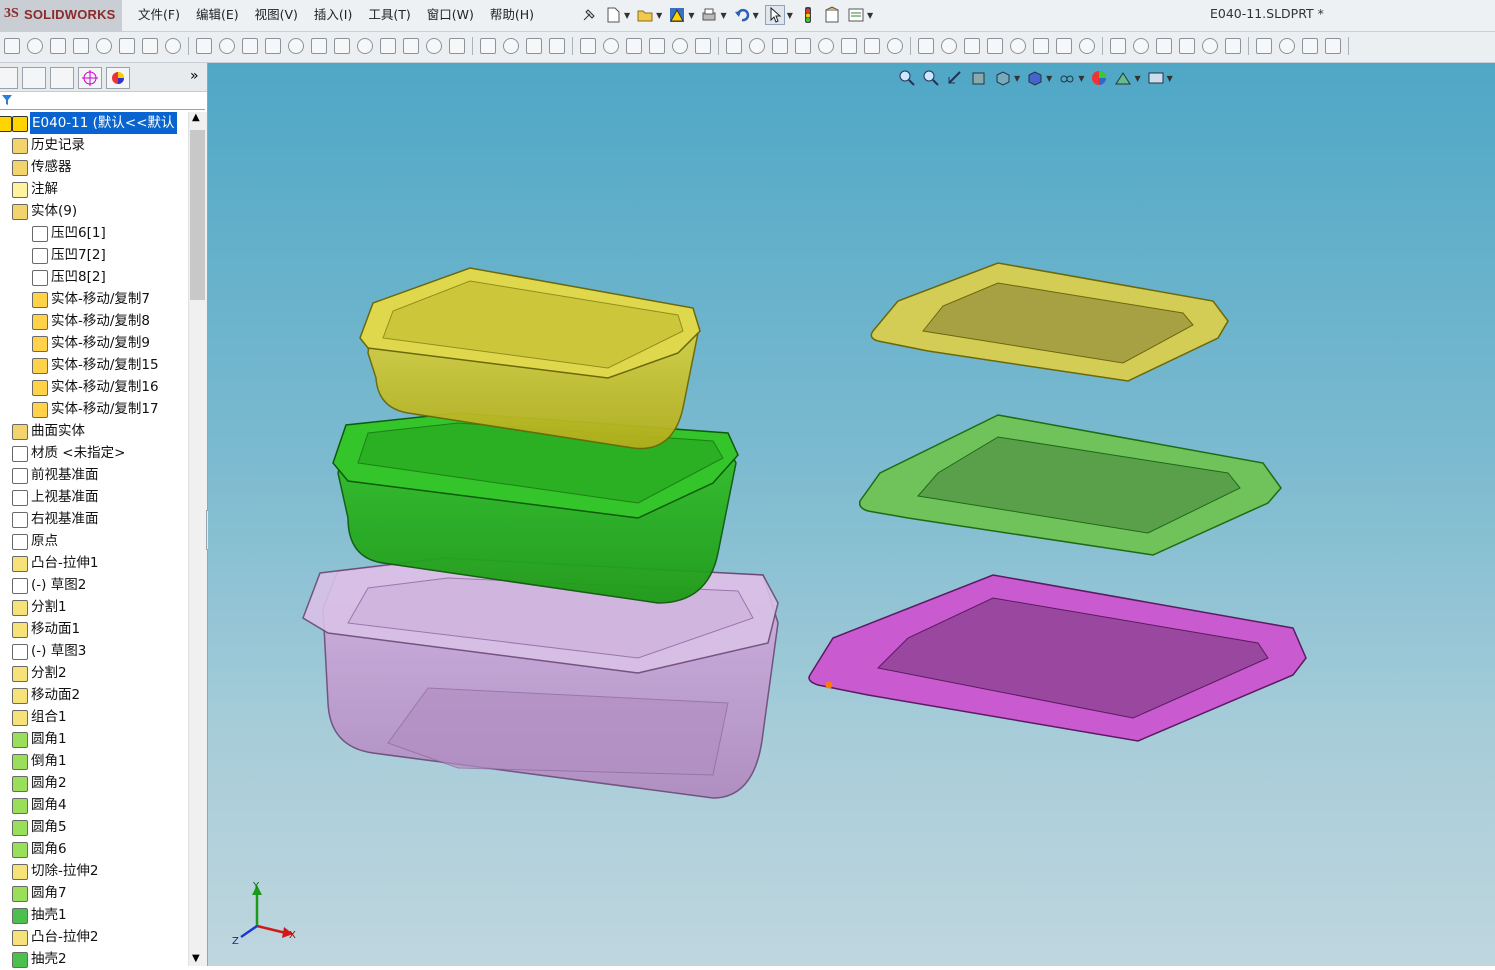 This screenshot has width=1495, height=970. I want to click on tree-item: 分割1, so click(94, 607).